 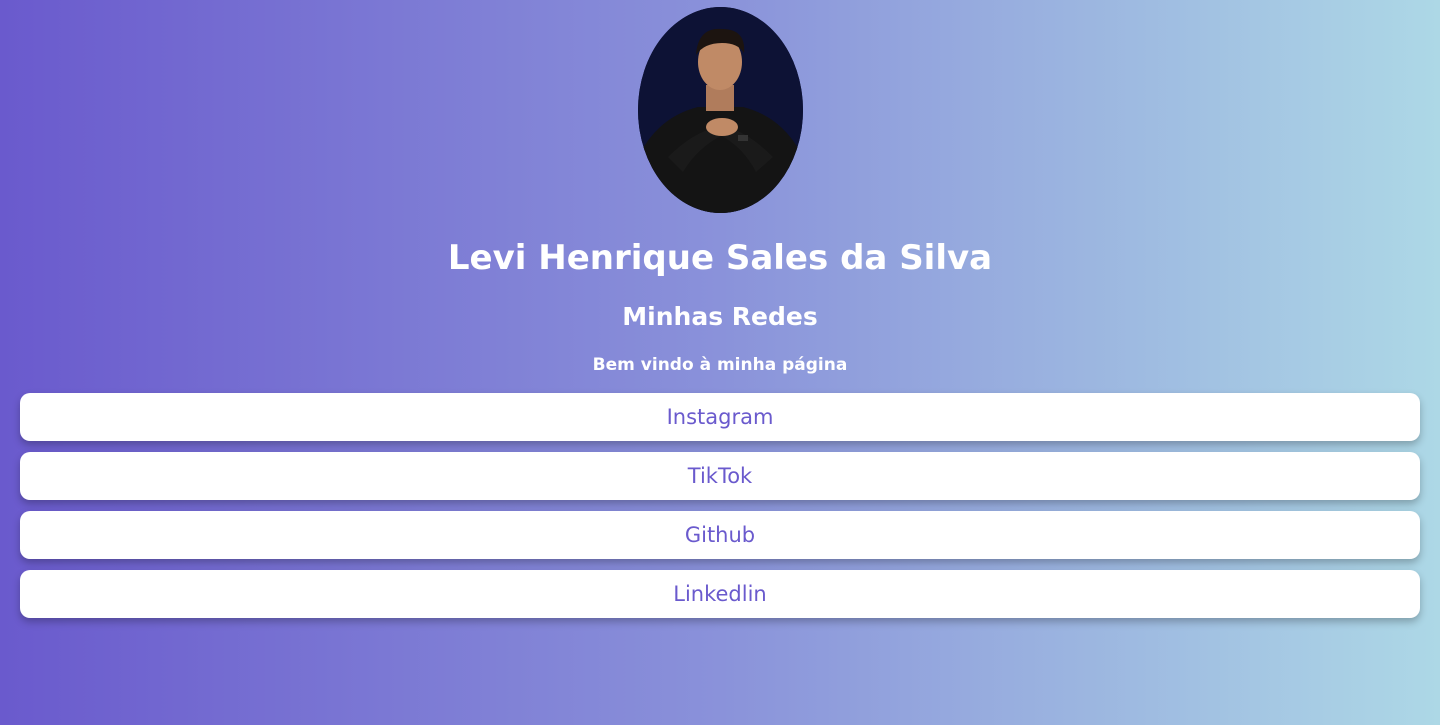 I want to click on welcome-text: Bem vindo à minha página, so click(x=720, y=365).